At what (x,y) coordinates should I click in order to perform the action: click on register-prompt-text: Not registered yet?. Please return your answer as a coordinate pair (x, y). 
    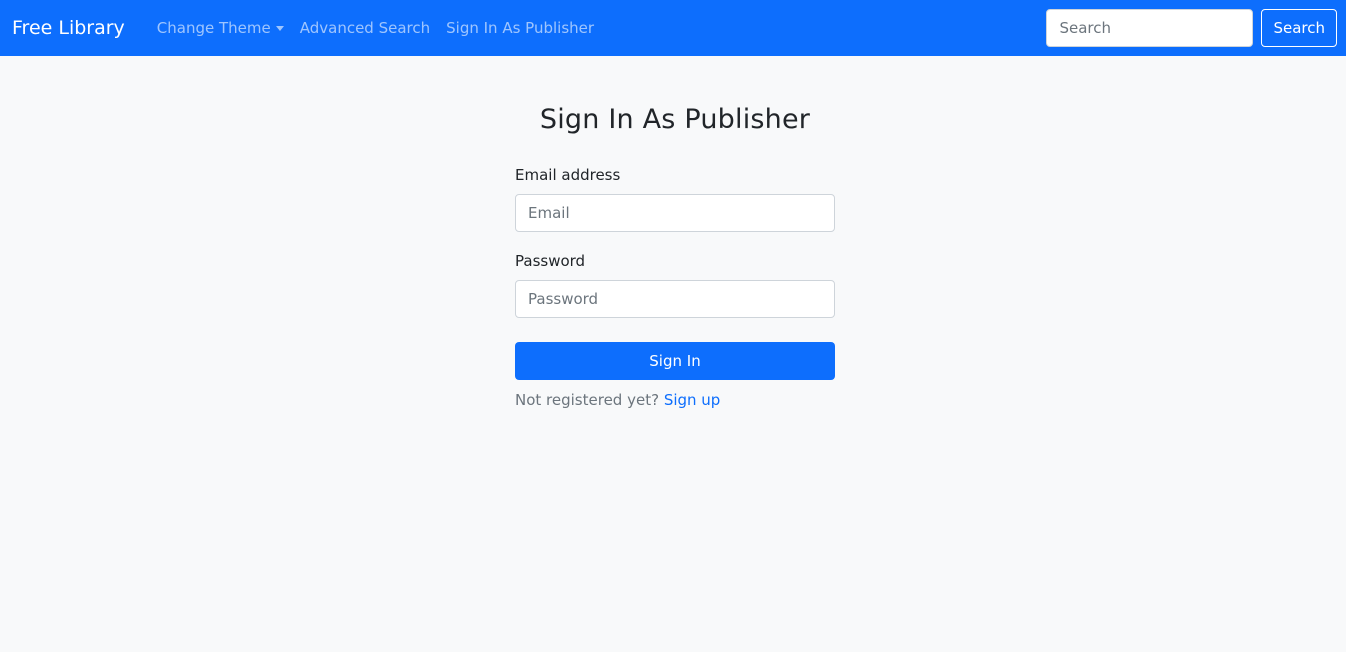
    Looking at the image, I should click on (587, 400).